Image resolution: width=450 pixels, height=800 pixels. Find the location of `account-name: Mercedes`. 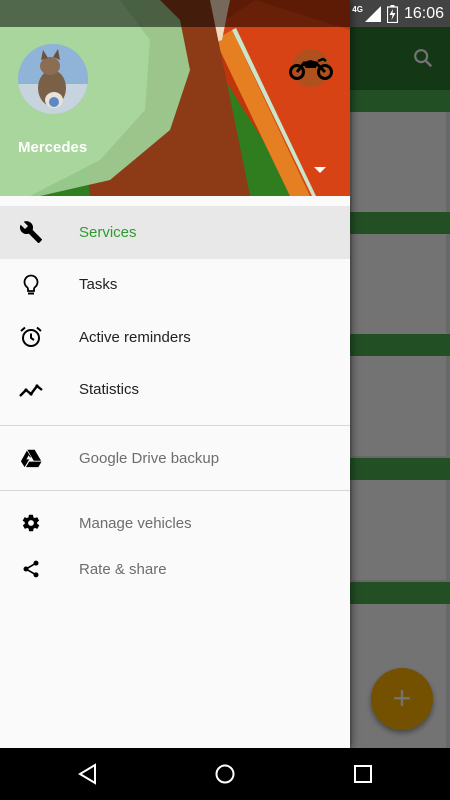

account-name: Mercedes is located at coordinates (52, 147).